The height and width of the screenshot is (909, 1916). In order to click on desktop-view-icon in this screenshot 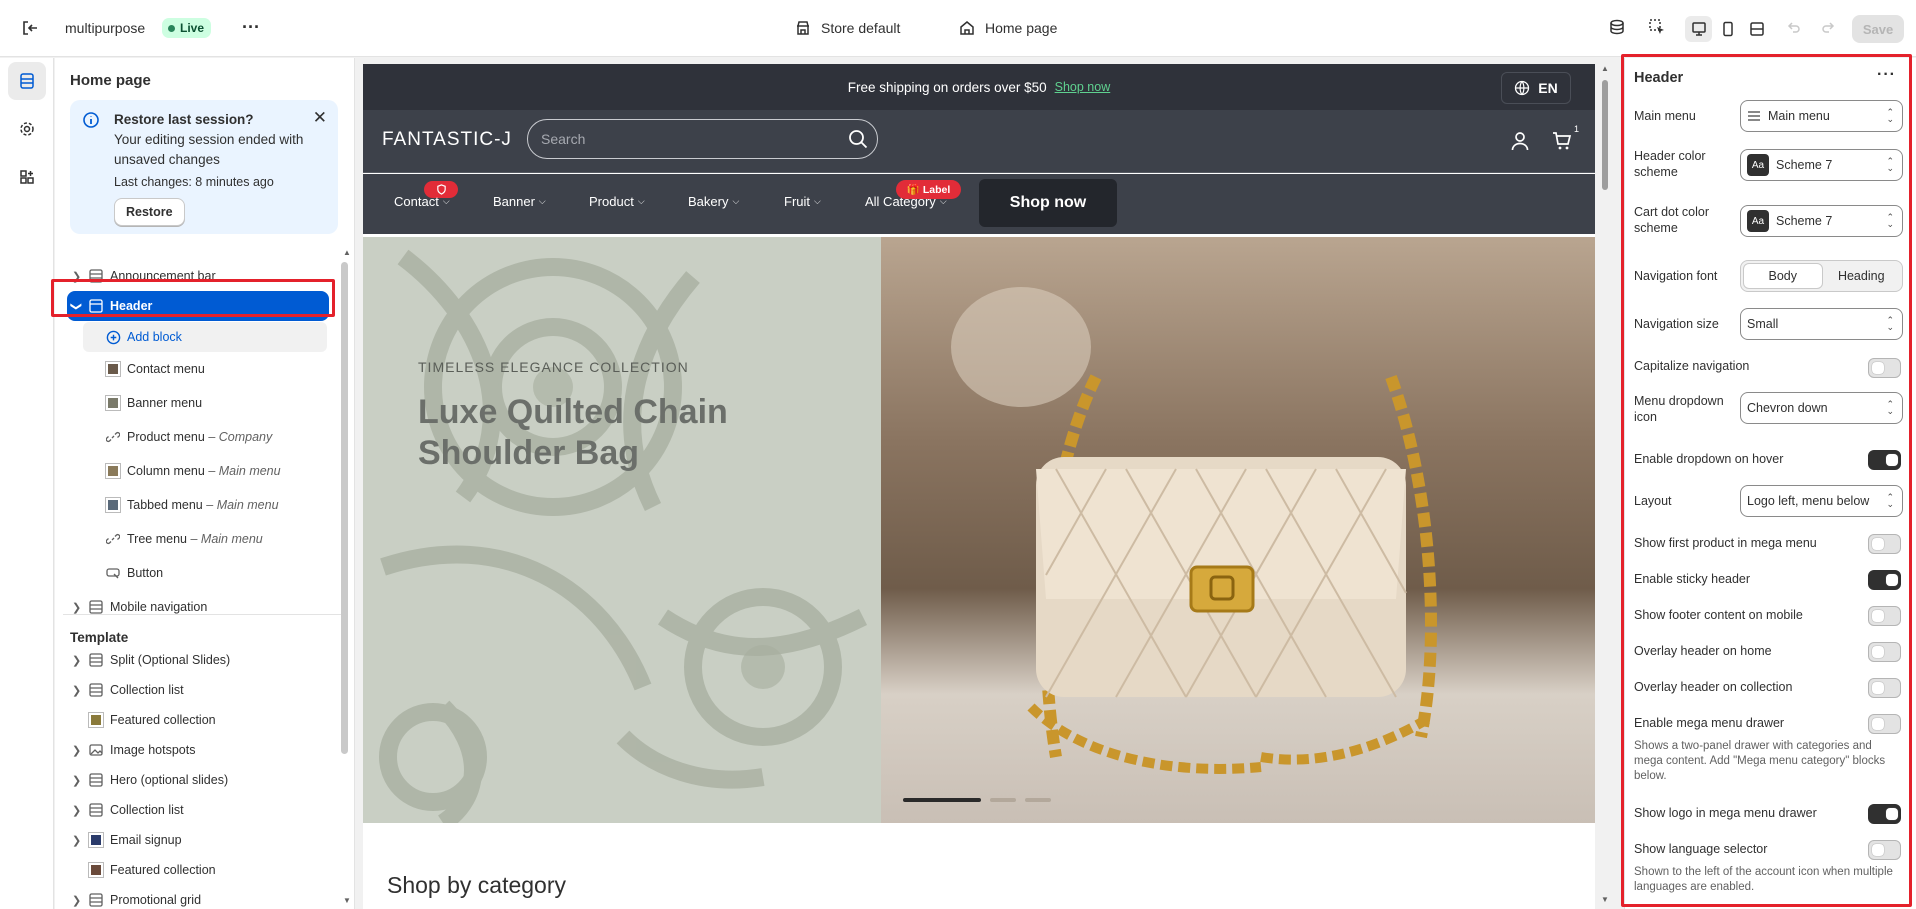, I will do `click(1699, 29)`.